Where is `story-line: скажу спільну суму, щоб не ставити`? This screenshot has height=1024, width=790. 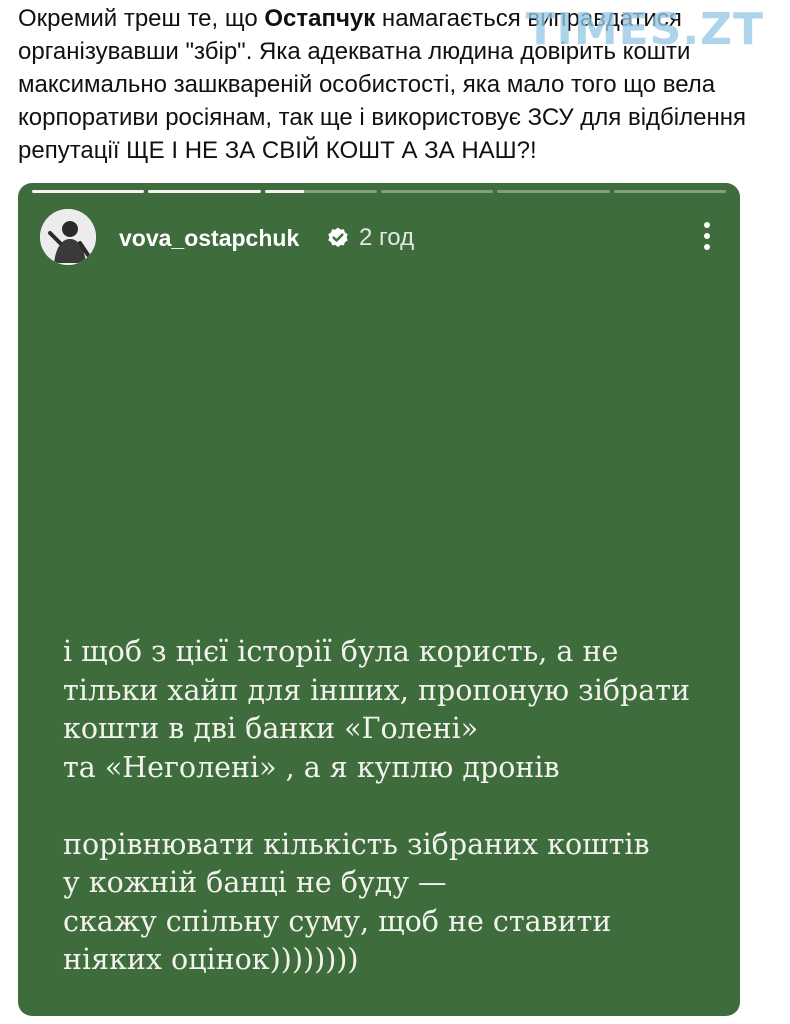 story-line: скажу спільну суму, щоб не ставити is located at coordinates (337, 921).